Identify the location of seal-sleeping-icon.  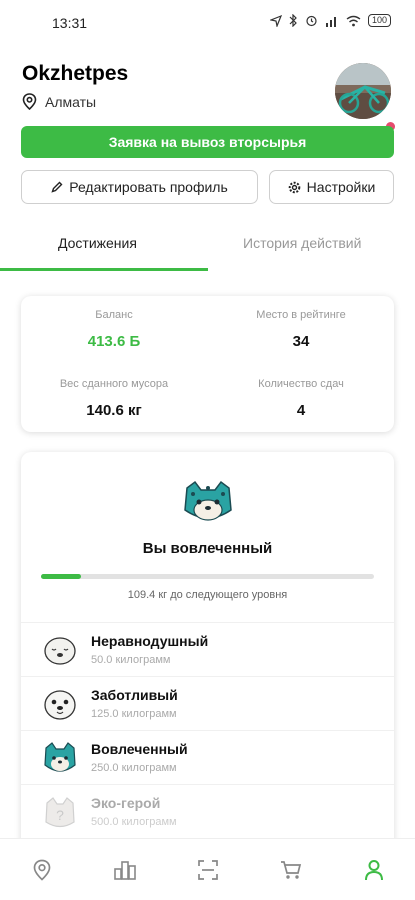
(60, 651).